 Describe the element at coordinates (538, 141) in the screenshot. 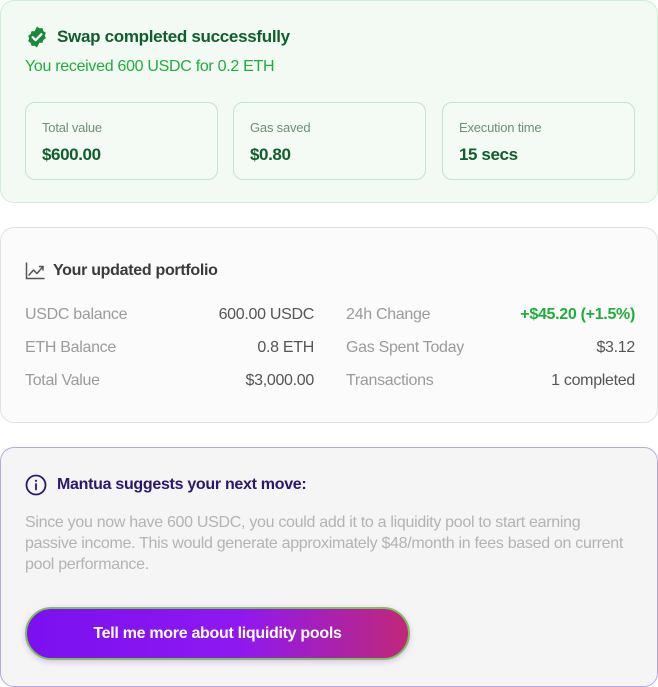

I see `stat-execution-time: Execution time 15 secs` at that location.